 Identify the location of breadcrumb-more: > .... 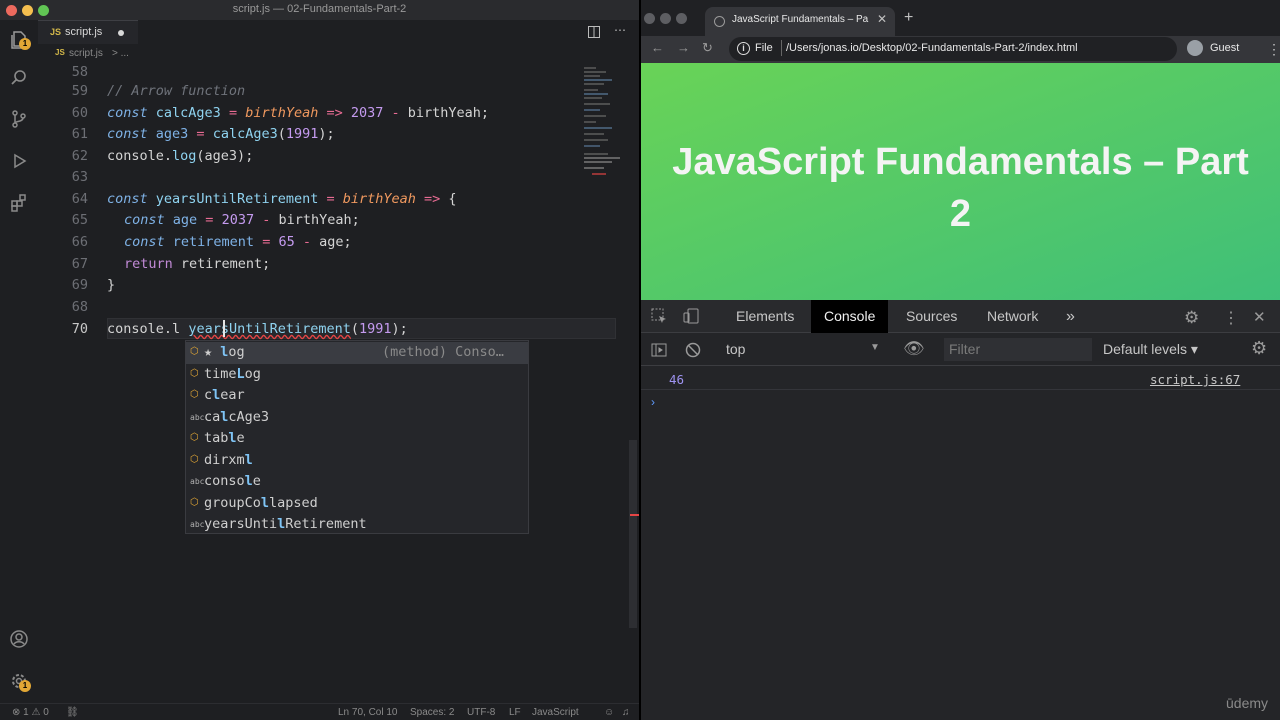
(120, 53).